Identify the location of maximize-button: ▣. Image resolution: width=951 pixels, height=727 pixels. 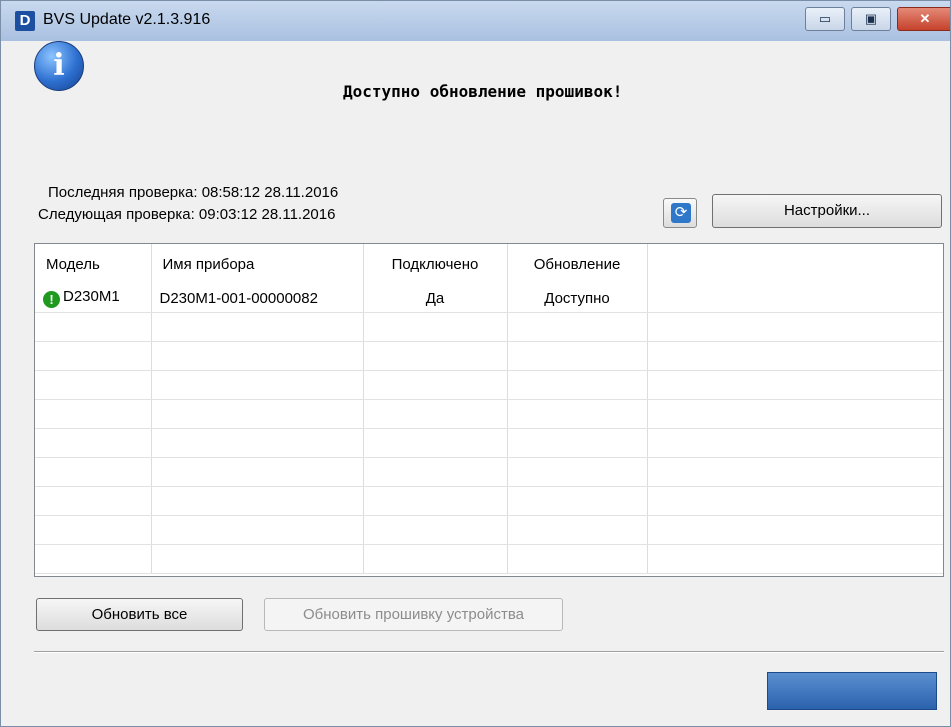
(871, 19).